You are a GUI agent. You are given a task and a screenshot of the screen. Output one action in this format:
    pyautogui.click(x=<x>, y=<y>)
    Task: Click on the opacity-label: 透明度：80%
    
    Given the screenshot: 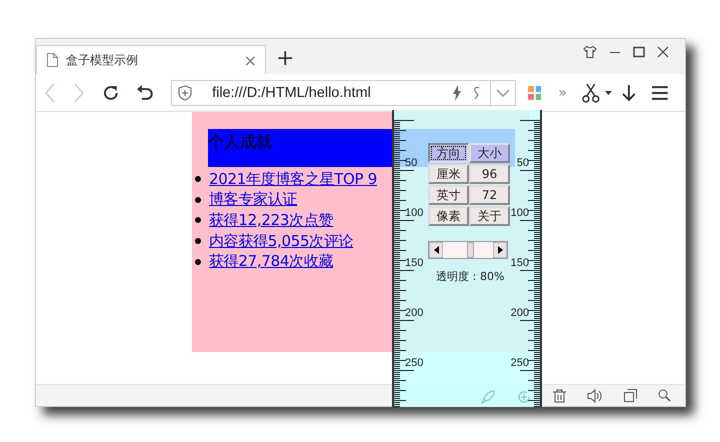 What is the action you would take?
    pyautogui.click(x=470, y=276)
    